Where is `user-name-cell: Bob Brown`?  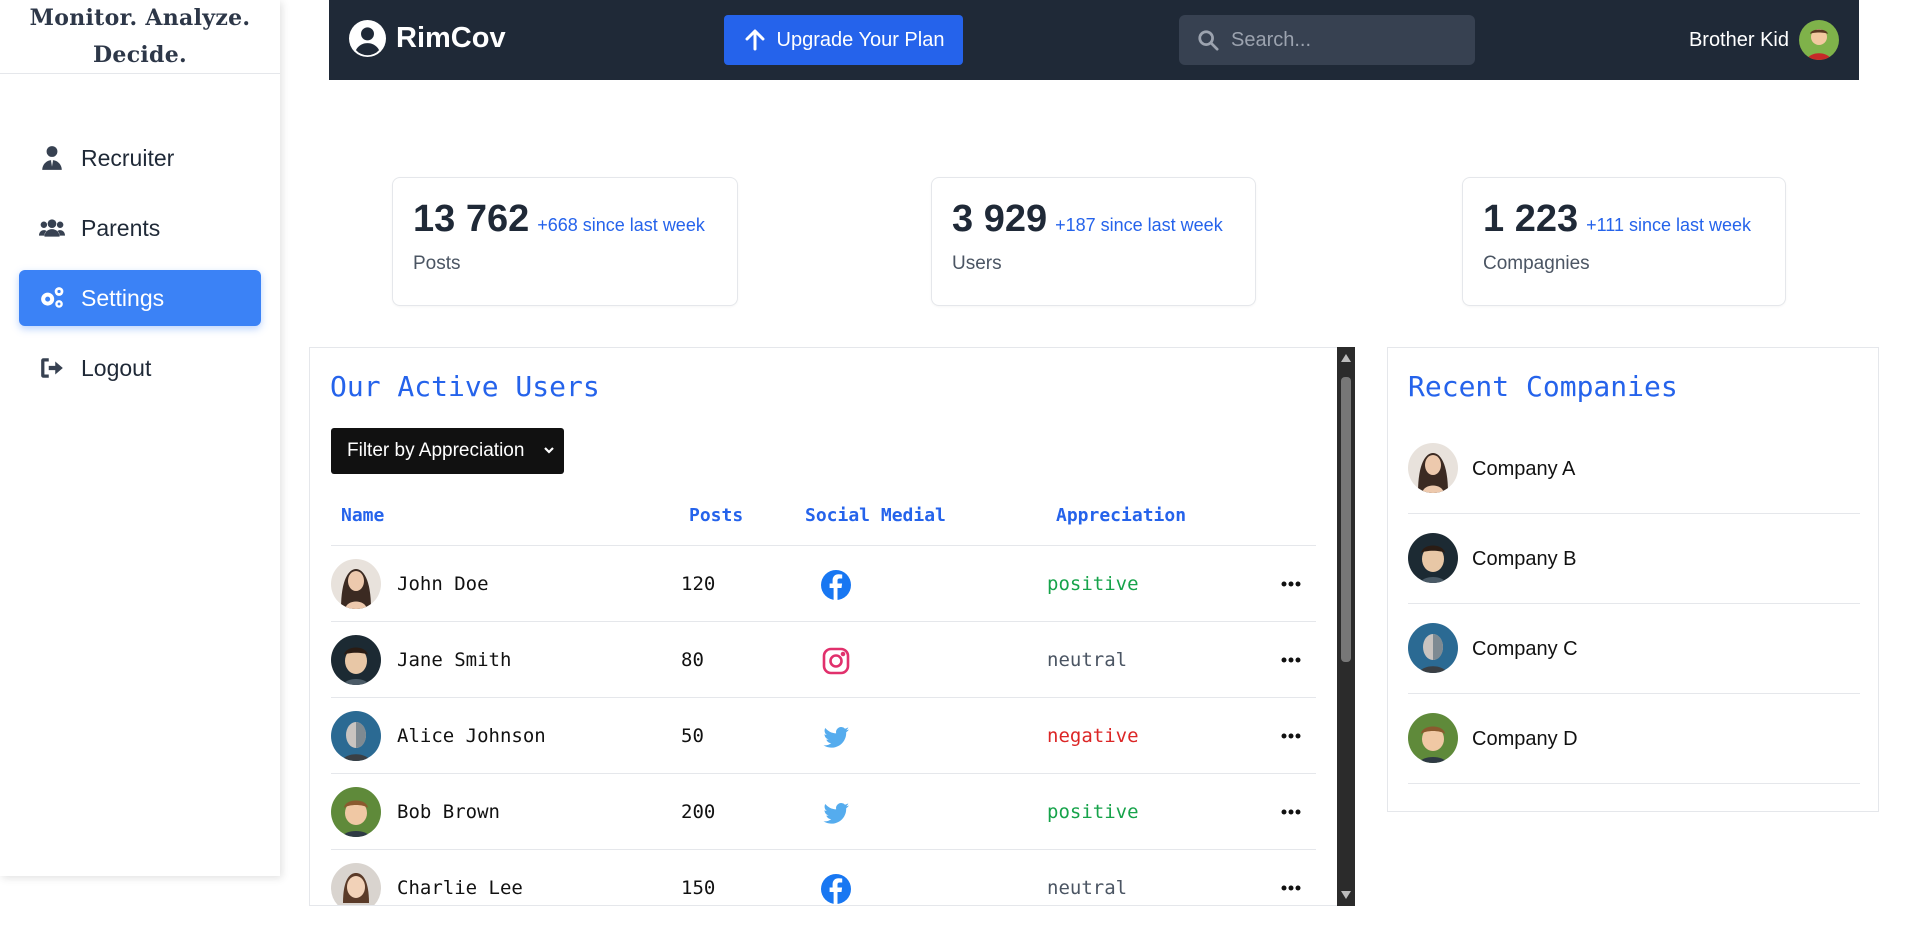 user-name-cell: Bob Brown is located at coordinates (448, 812).